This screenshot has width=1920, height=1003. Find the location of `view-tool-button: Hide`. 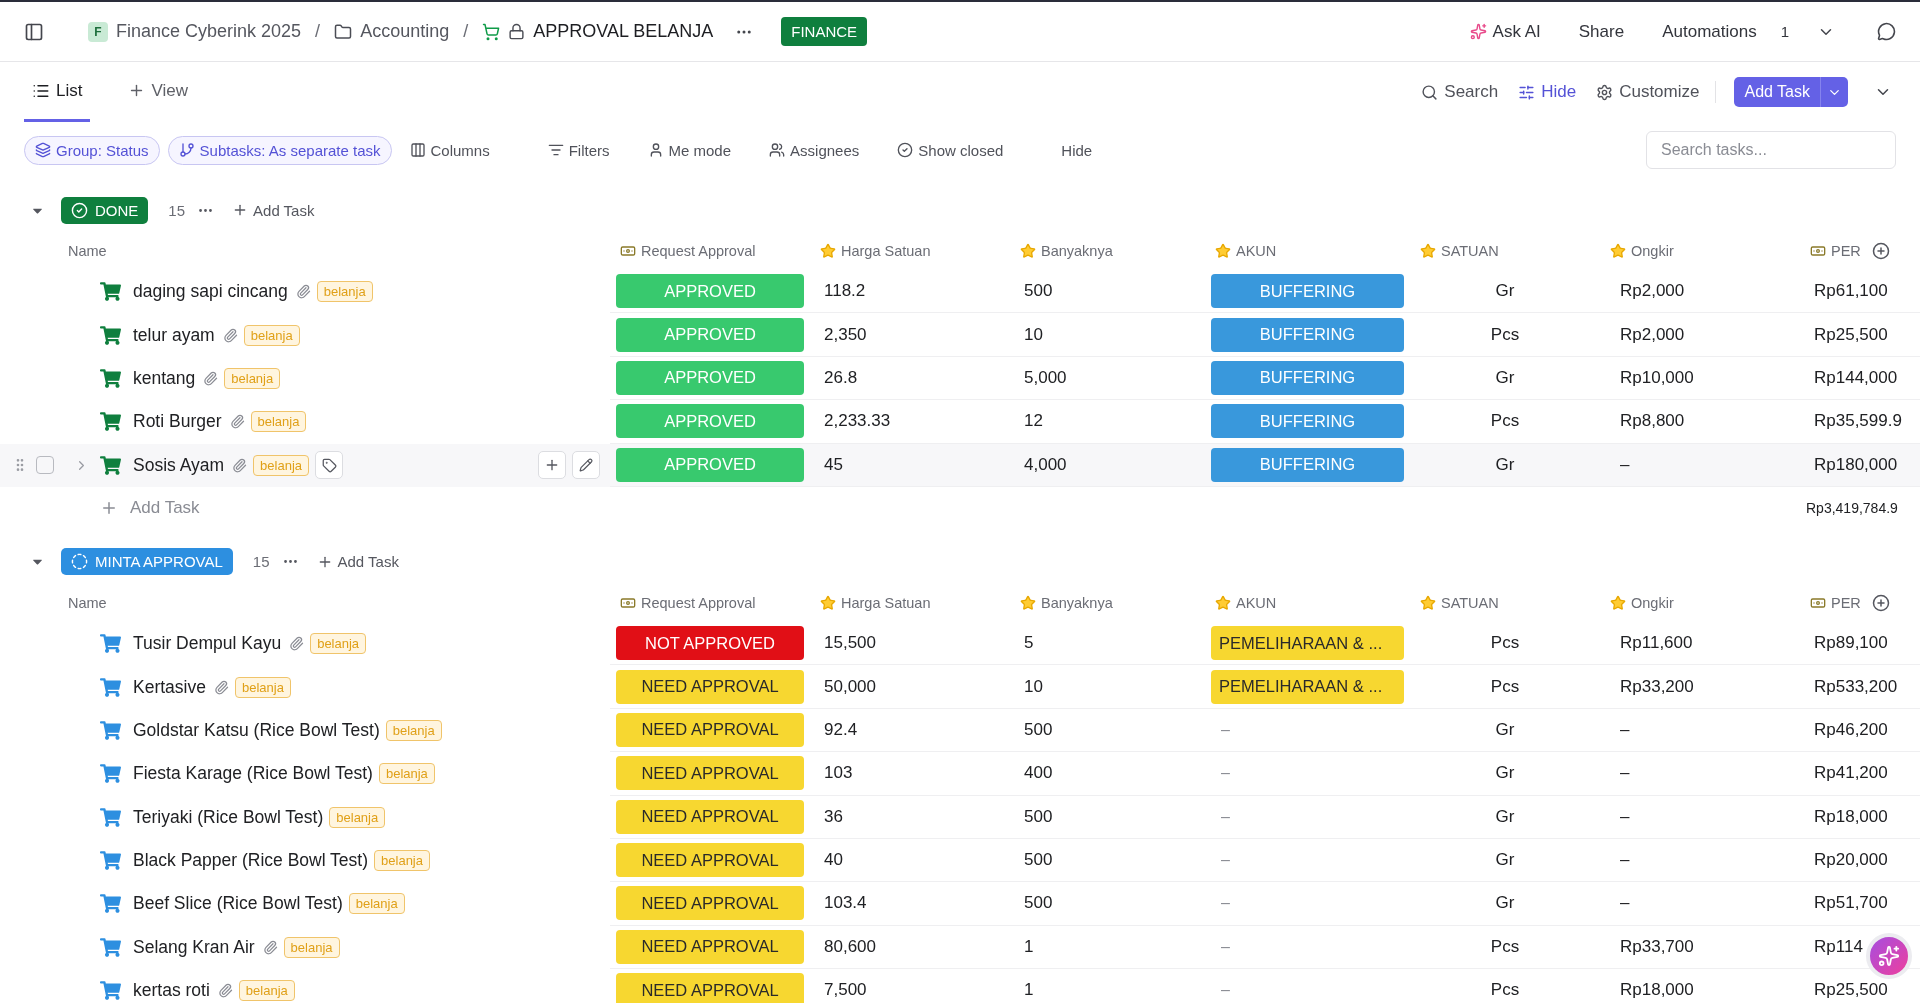

view-tool-button: Hide is located at coordinates (1547, 92).